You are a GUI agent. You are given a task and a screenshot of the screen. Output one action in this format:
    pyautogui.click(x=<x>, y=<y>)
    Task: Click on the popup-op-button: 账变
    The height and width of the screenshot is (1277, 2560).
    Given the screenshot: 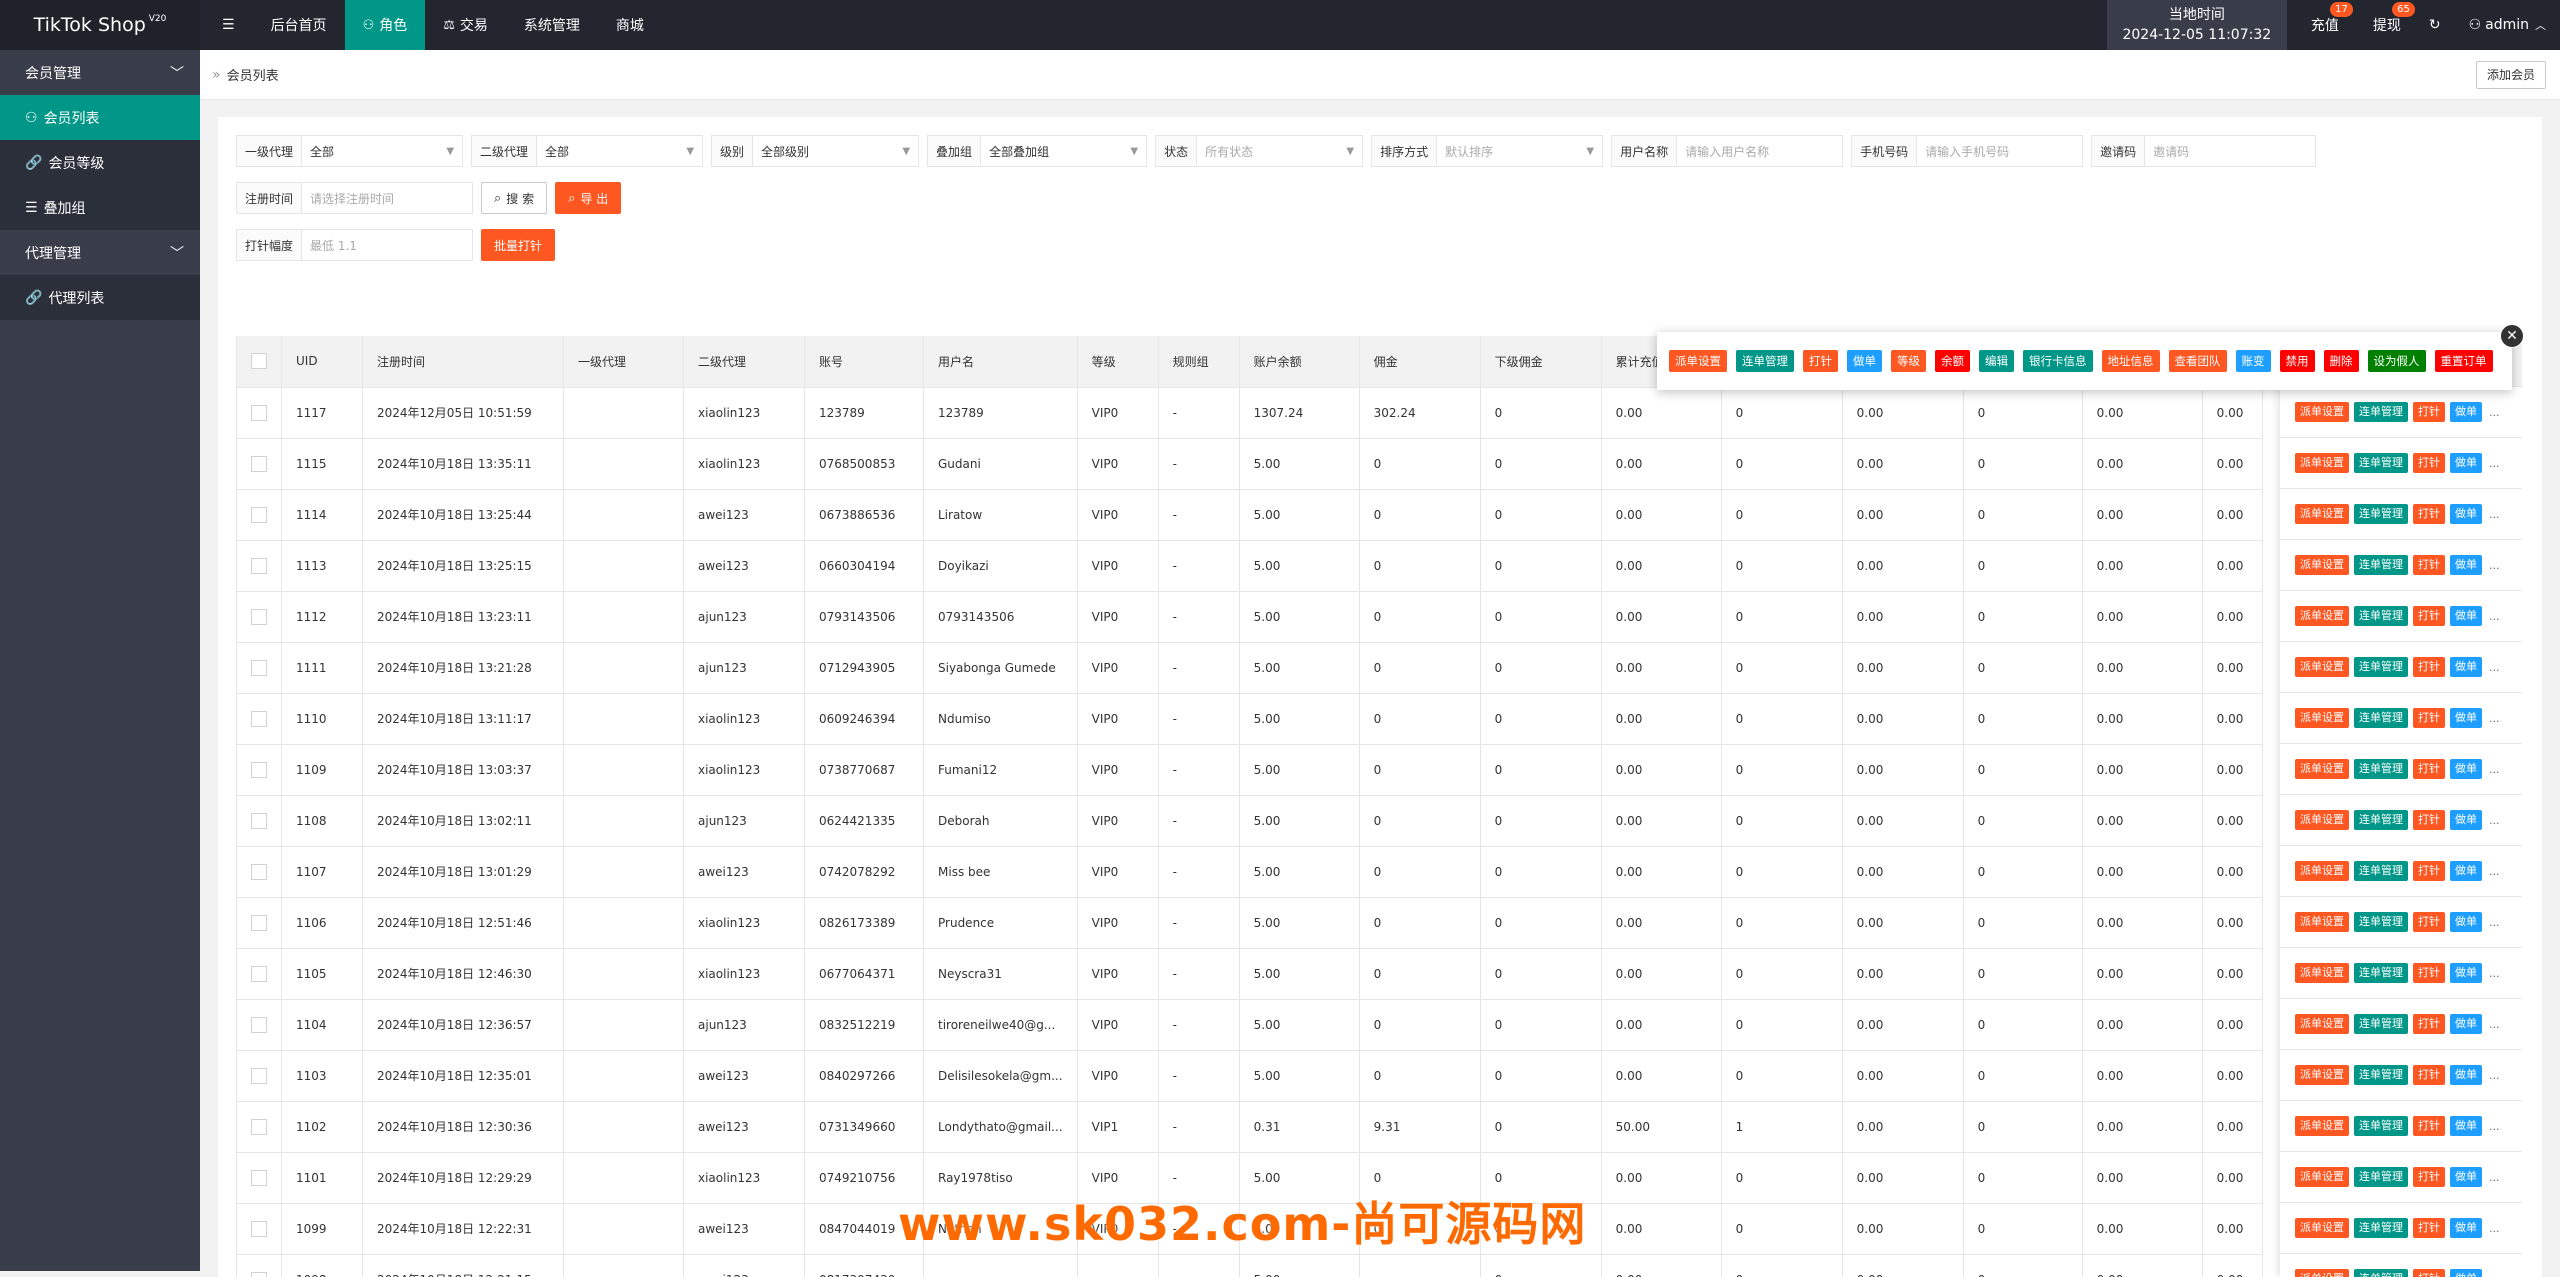 What is the action you would take?
    pyautogui.click(x=2253, y=361)
    